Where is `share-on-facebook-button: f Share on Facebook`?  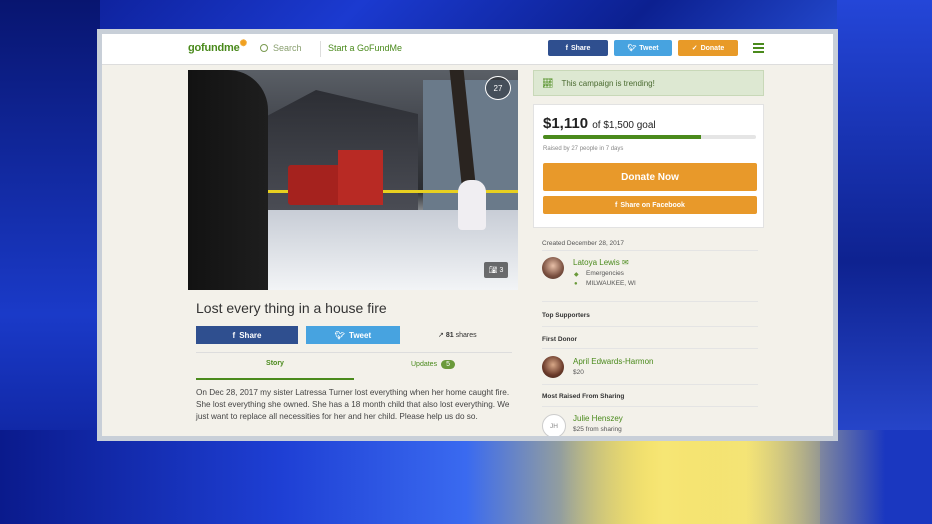 share-on-facebook-button: f Share on Facebook is located at coordinates (650, 205).